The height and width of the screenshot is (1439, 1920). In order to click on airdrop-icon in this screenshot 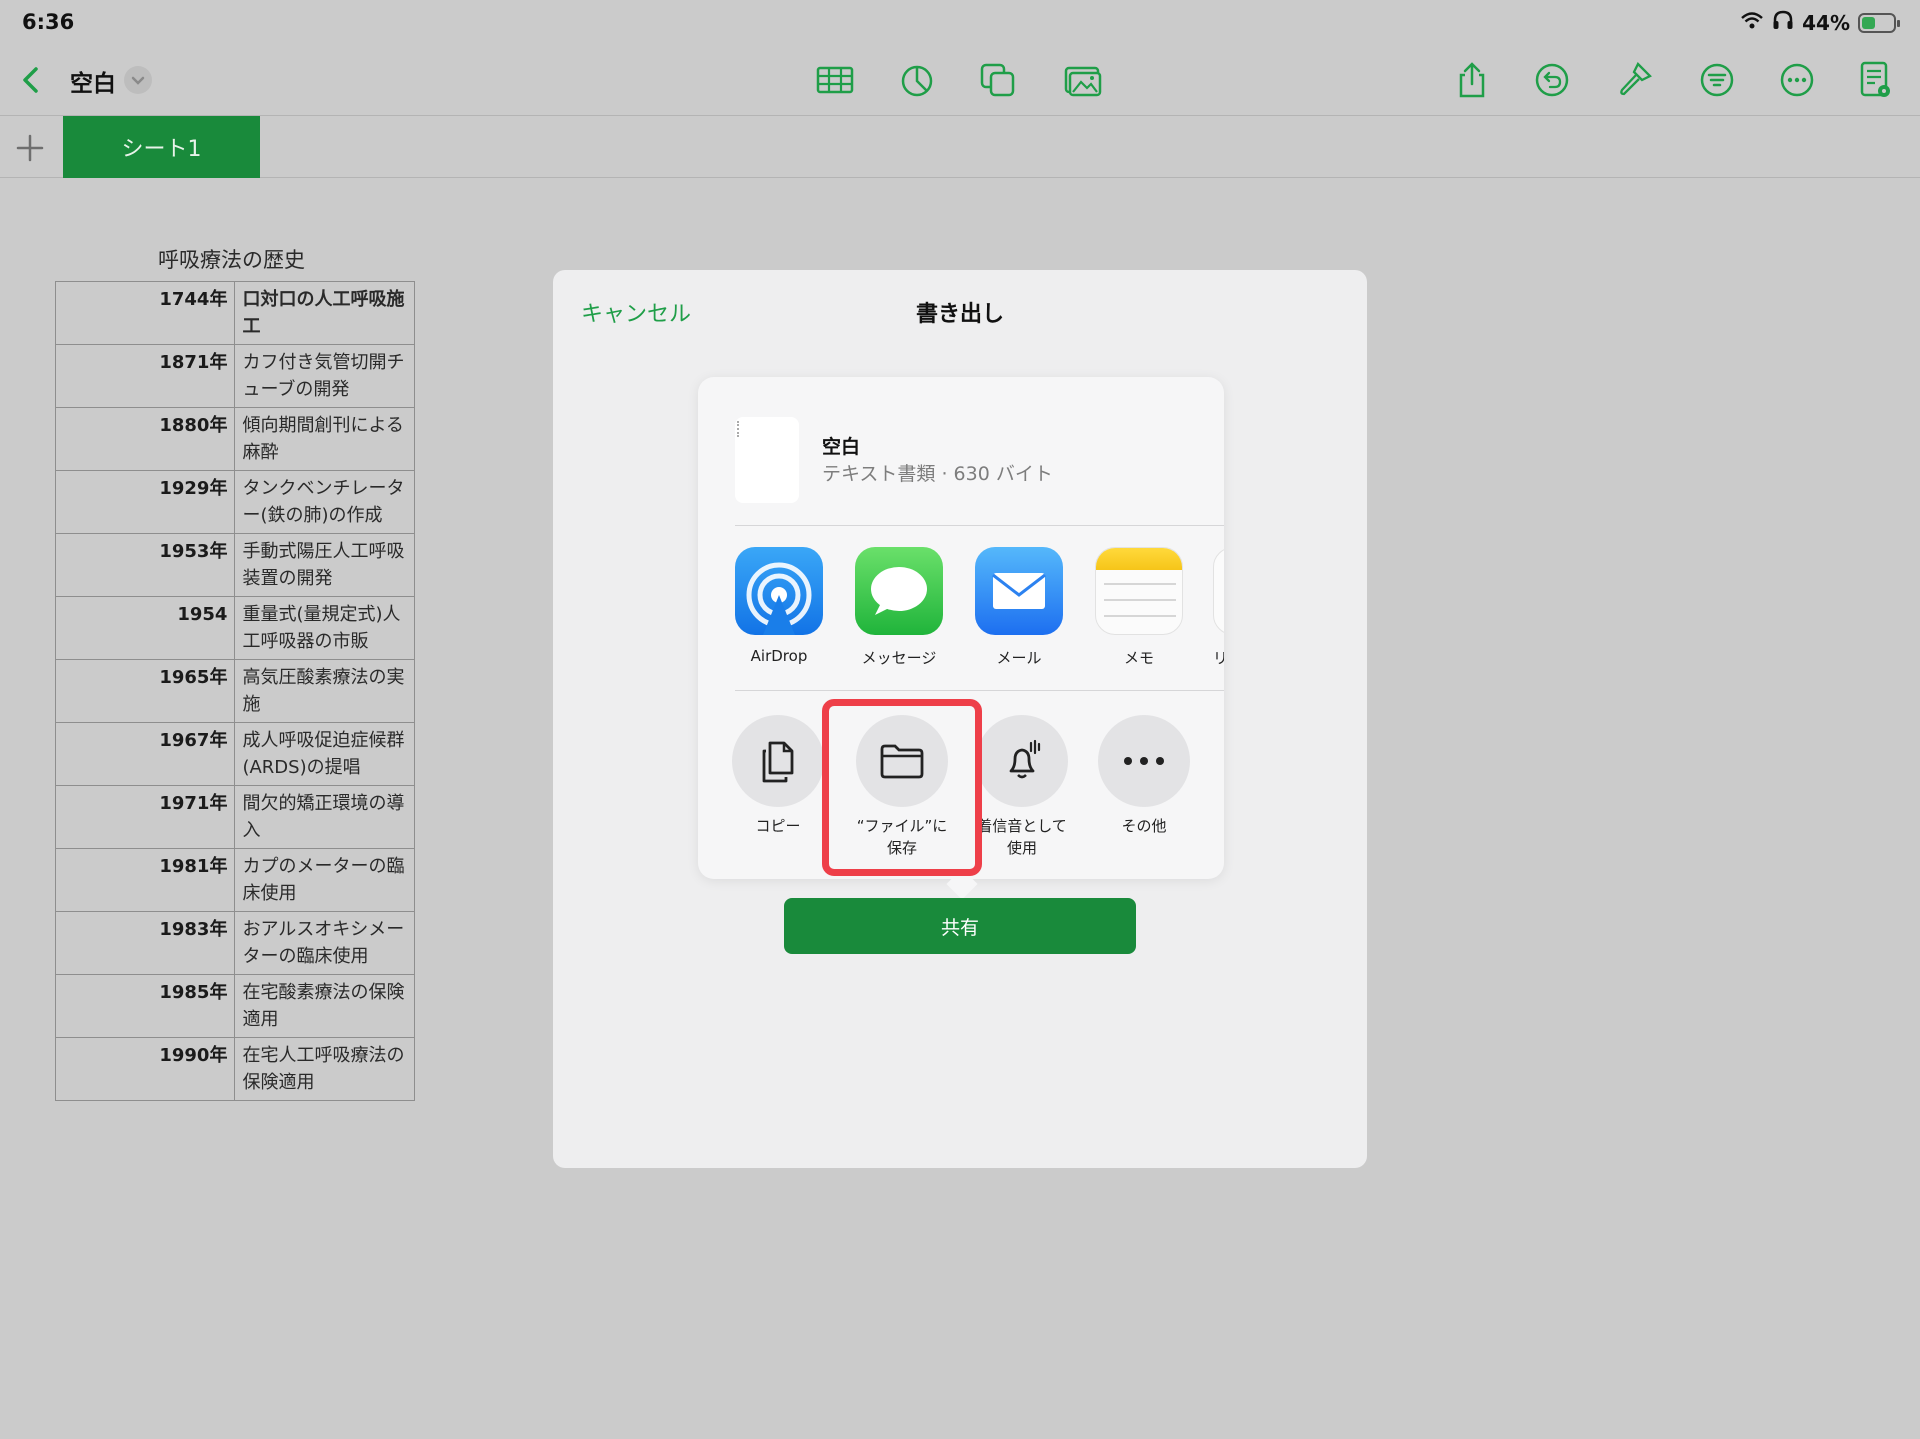, I will do `click(779, 591)`.